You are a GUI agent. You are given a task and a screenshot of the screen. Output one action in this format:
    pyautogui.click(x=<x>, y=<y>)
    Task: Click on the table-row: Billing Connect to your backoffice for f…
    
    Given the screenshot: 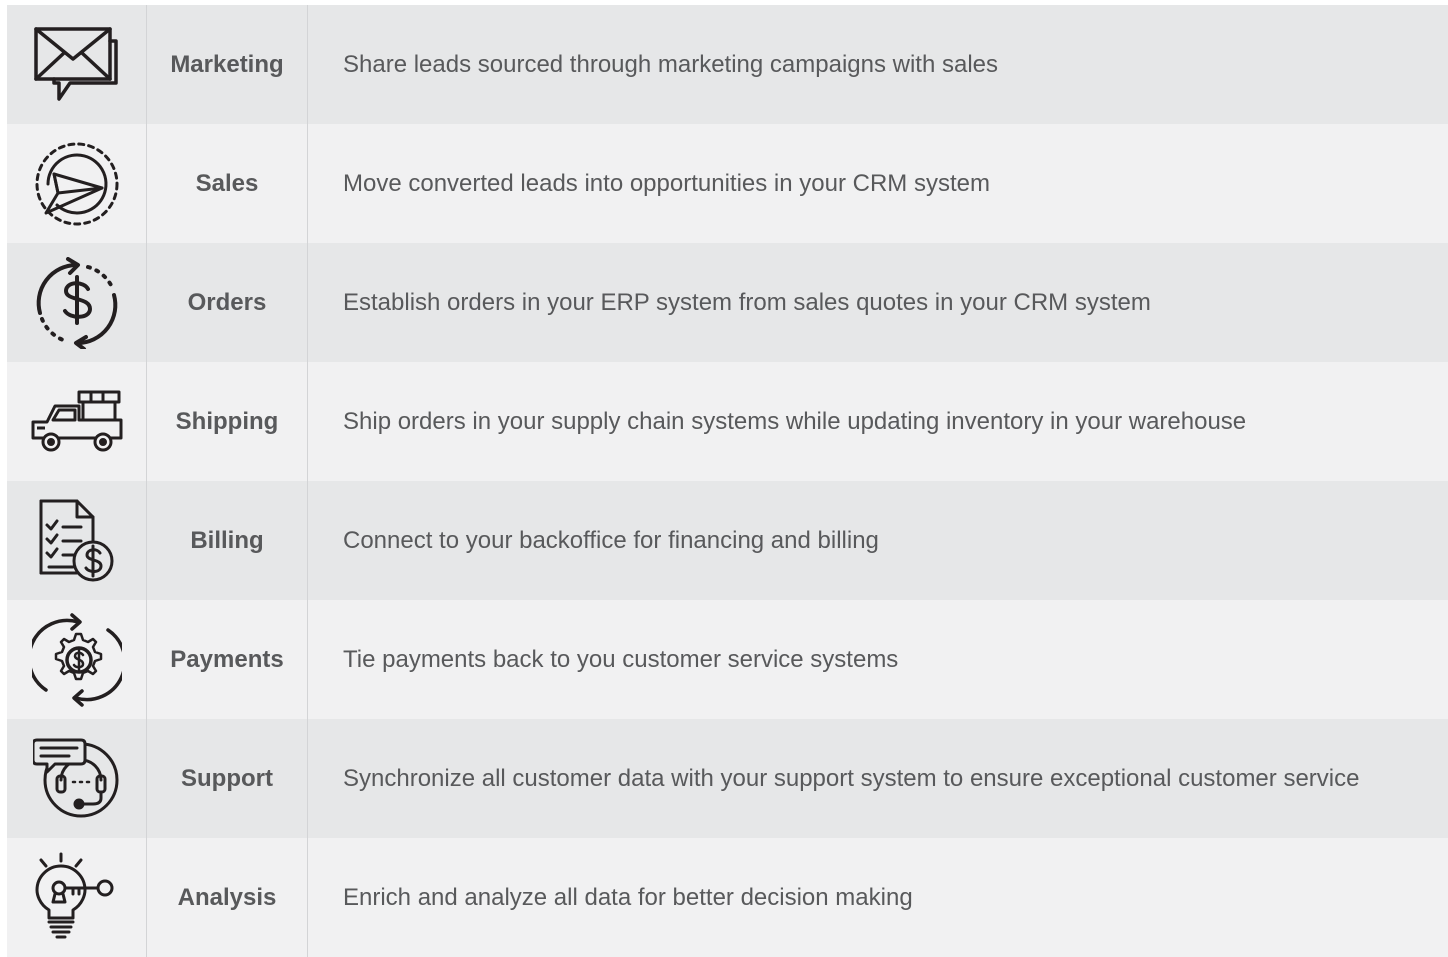 What is the action you would take?
    pyautogui.click(x=727, y=540)
    